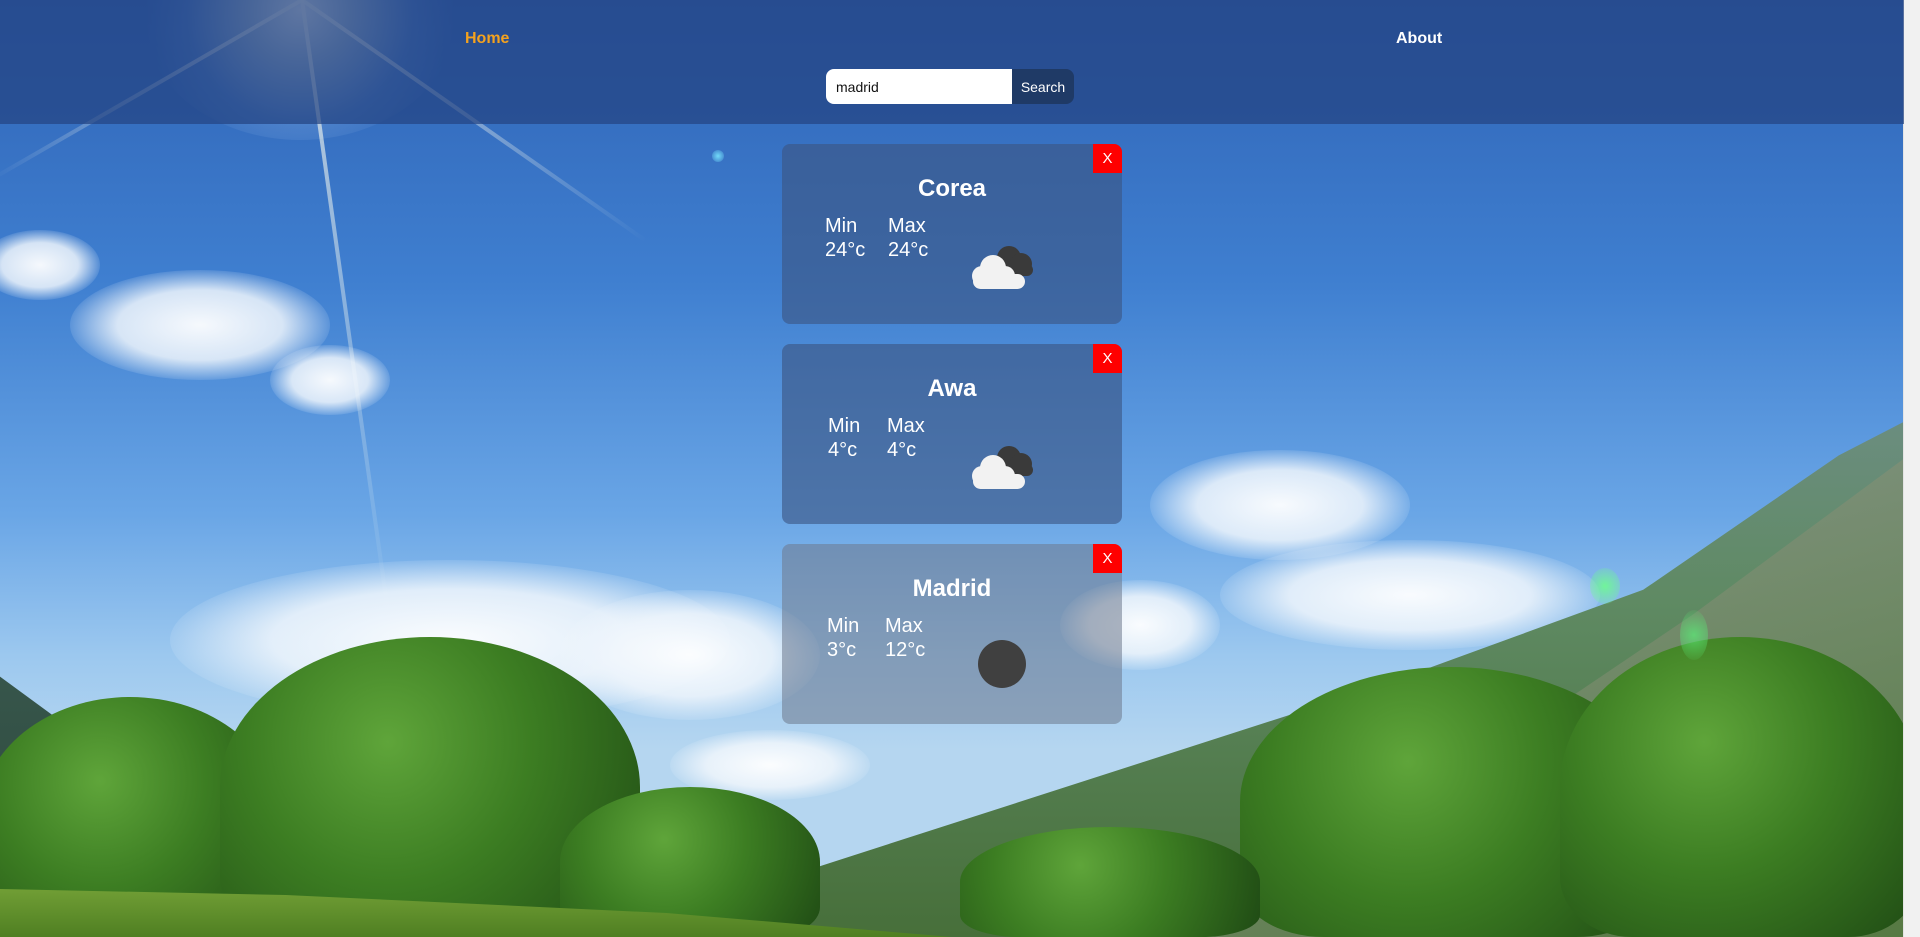 Image resolution: width=1920 pixels, height=937 pixels. What do you see at coordinates (845, 238) in the screenshot?
I see `min-temp: Min 24°c` at bounding box center [845, 238].